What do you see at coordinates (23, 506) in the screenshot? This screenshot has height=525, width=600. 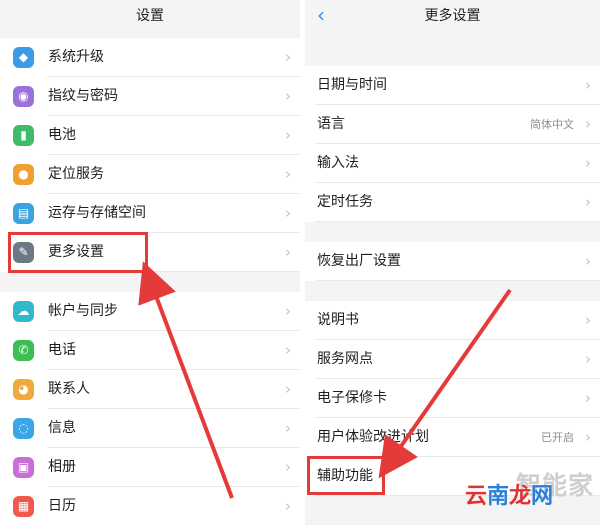 I see `calendar-icon: ▦` at bounding box center [23, 506].